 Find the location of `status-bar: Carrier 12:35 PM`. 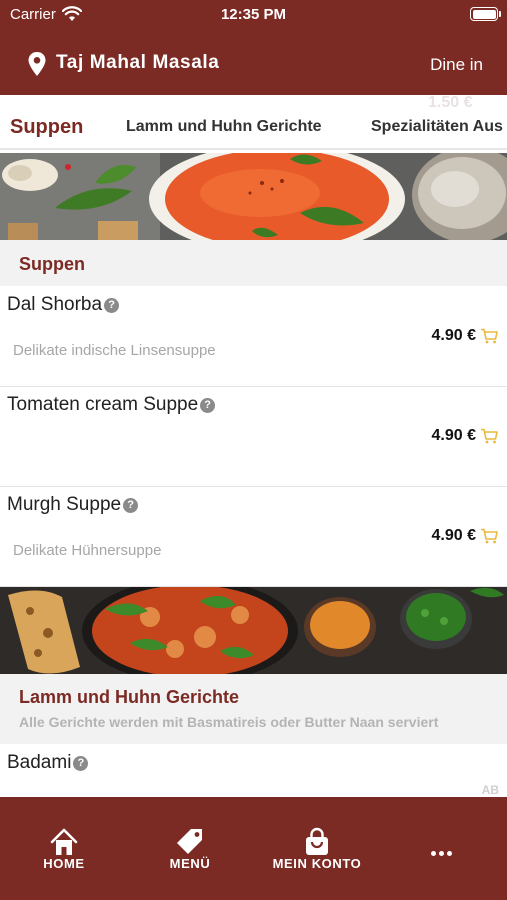

status-bar: Carrier 12:35 PM is located at coordinates (253, 15).